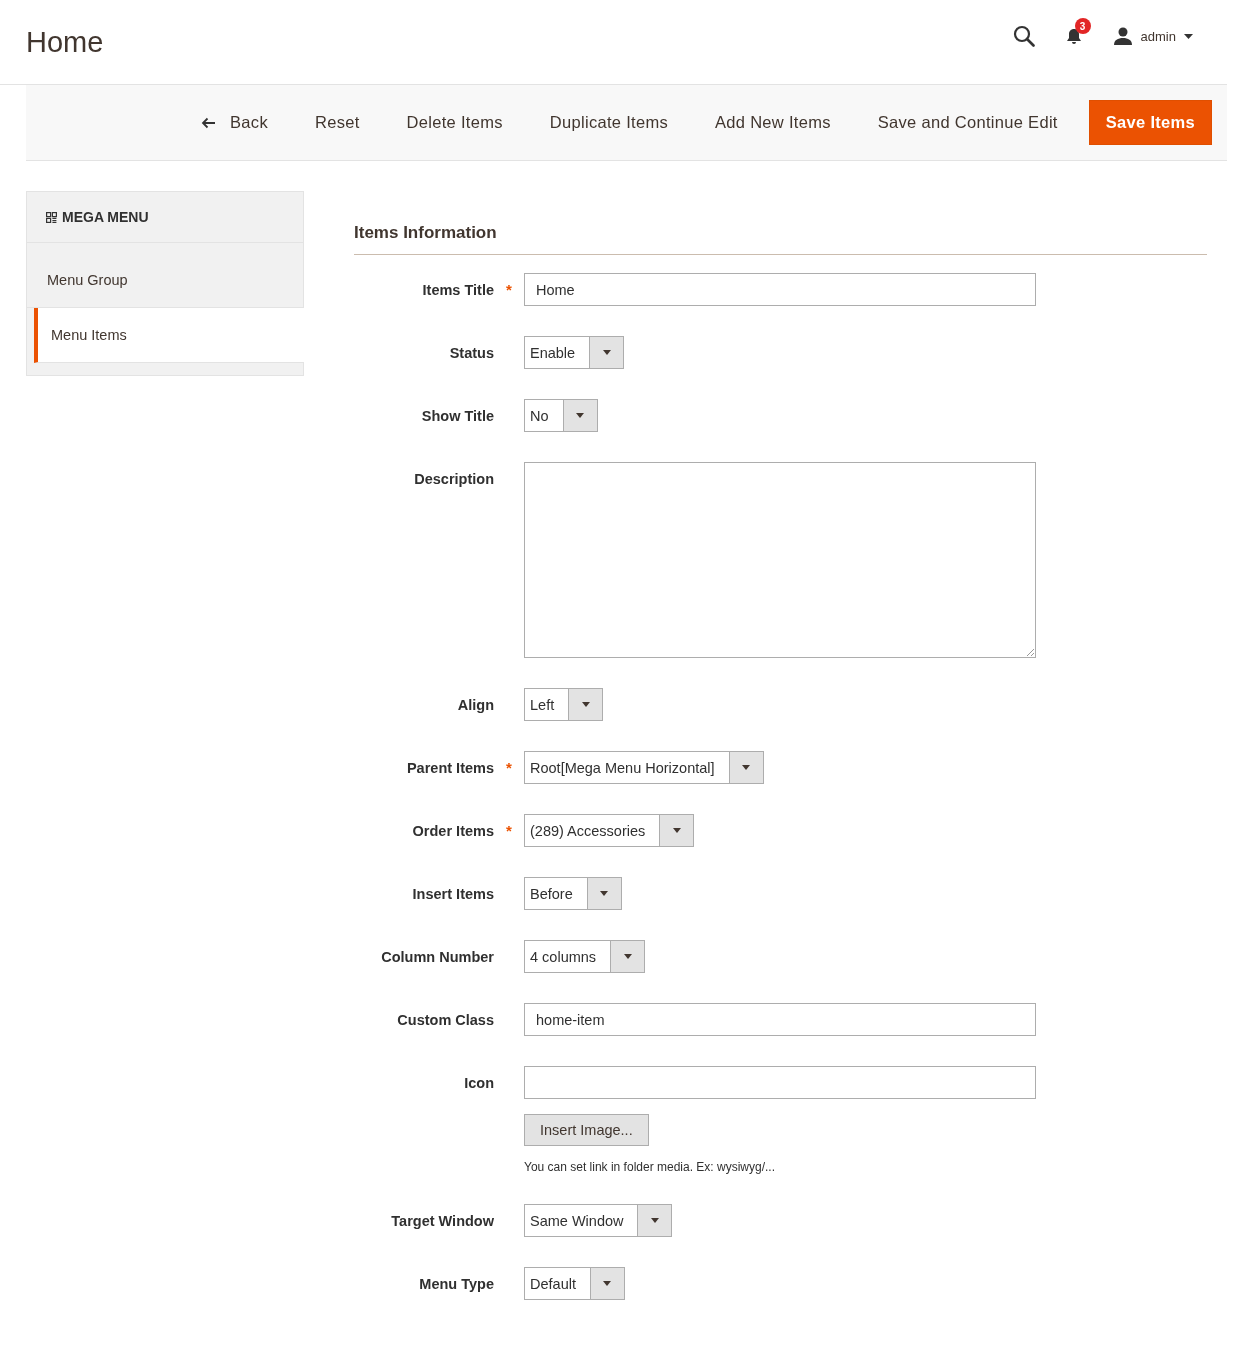  Describe the element at coordinates (773, 122) in the screenshot. I see `toolbar-button: Add New Items` at that location.